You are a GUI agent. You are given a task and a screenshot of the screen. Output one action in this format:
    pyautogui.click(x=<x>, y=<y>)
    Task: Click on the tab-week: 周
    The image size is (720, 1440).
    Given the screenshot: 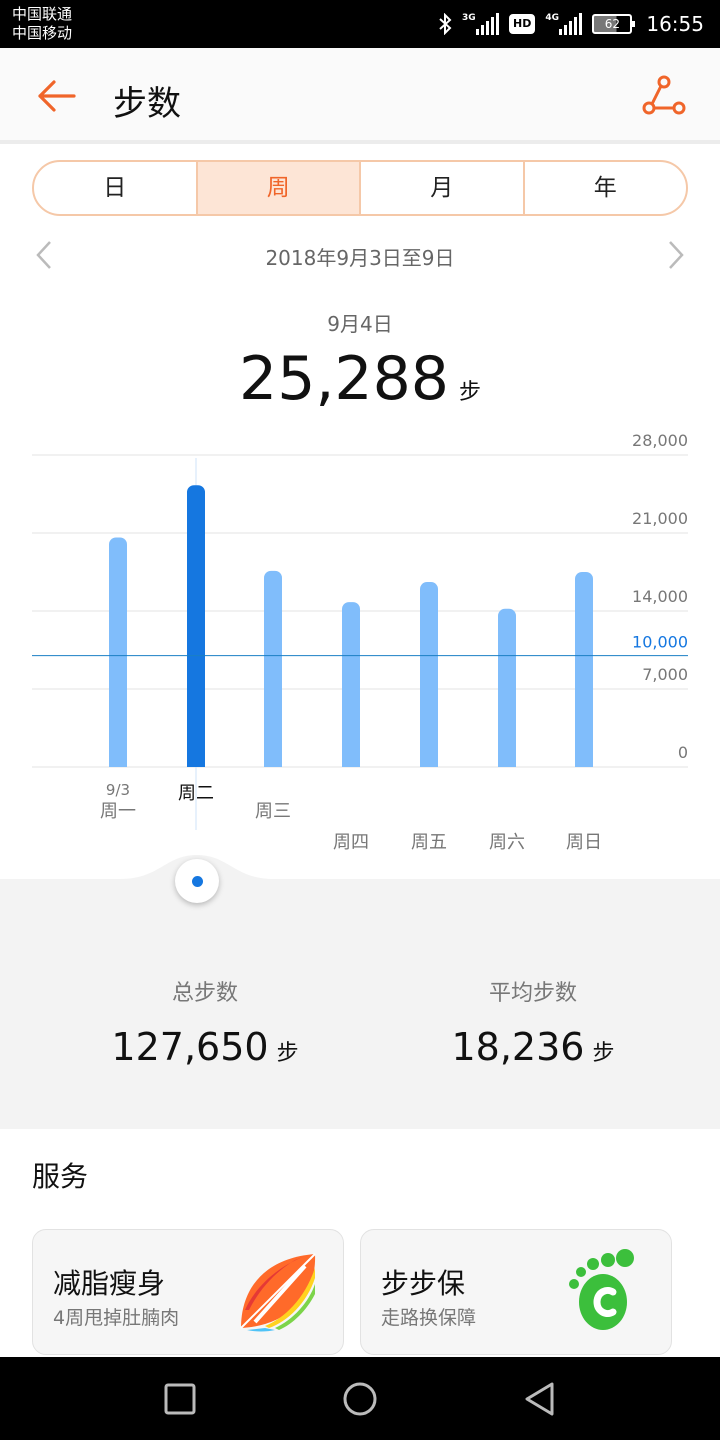 What is the action you would take?
    pyautogui.click(x=279, y=188)
    